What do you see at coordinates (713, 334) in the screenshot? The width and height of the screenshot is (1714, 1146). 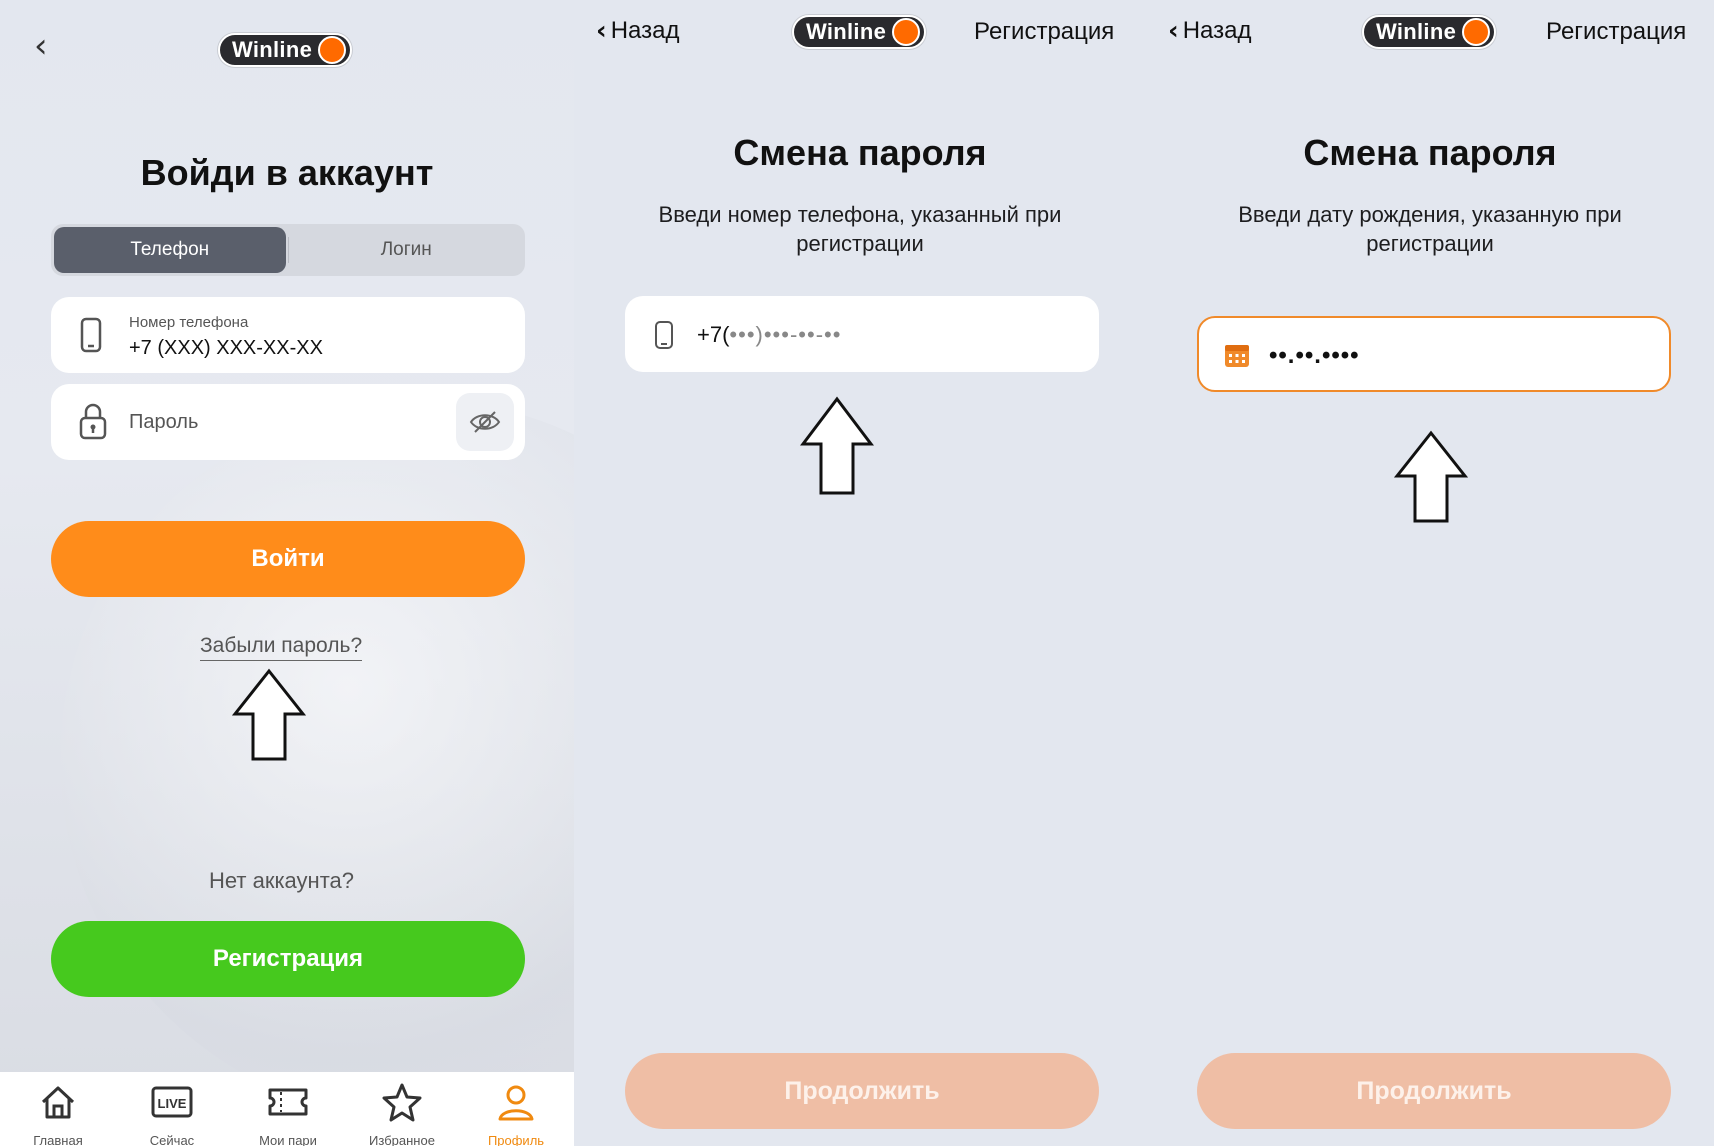 I see `phone-prefix: +7(` at bounding box center [713, 334].